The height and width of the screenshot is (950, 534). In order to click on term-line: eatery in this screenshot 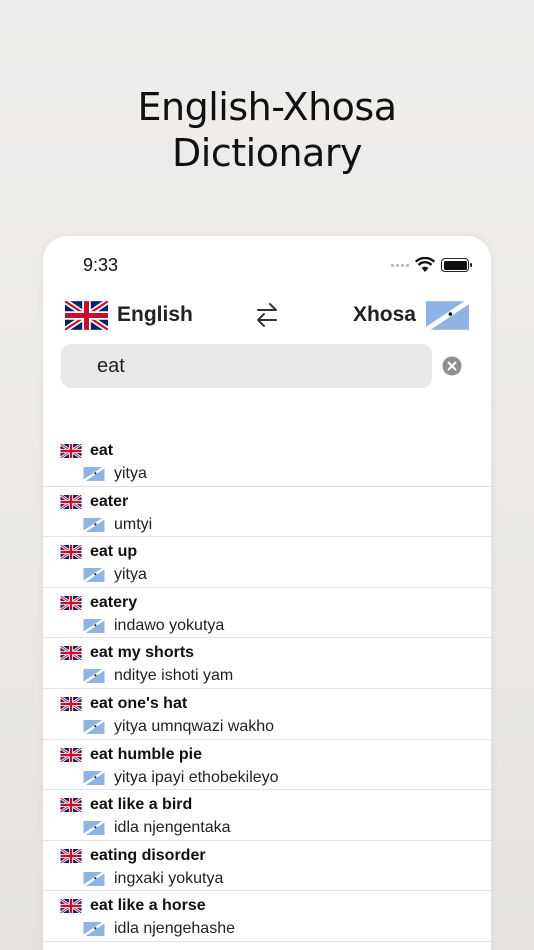, I will do `click(98, 603)`.